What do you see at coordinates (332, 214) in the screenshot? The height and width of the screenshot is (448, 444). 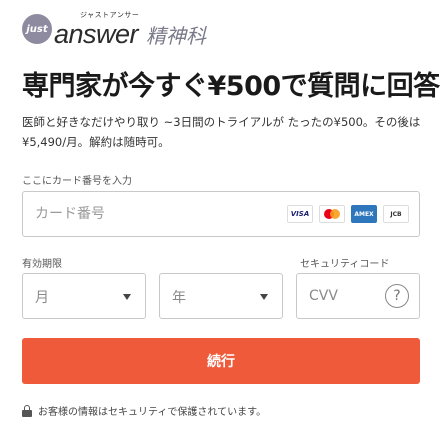 I see `mastercard-icon` at bounding box center [332, 214].